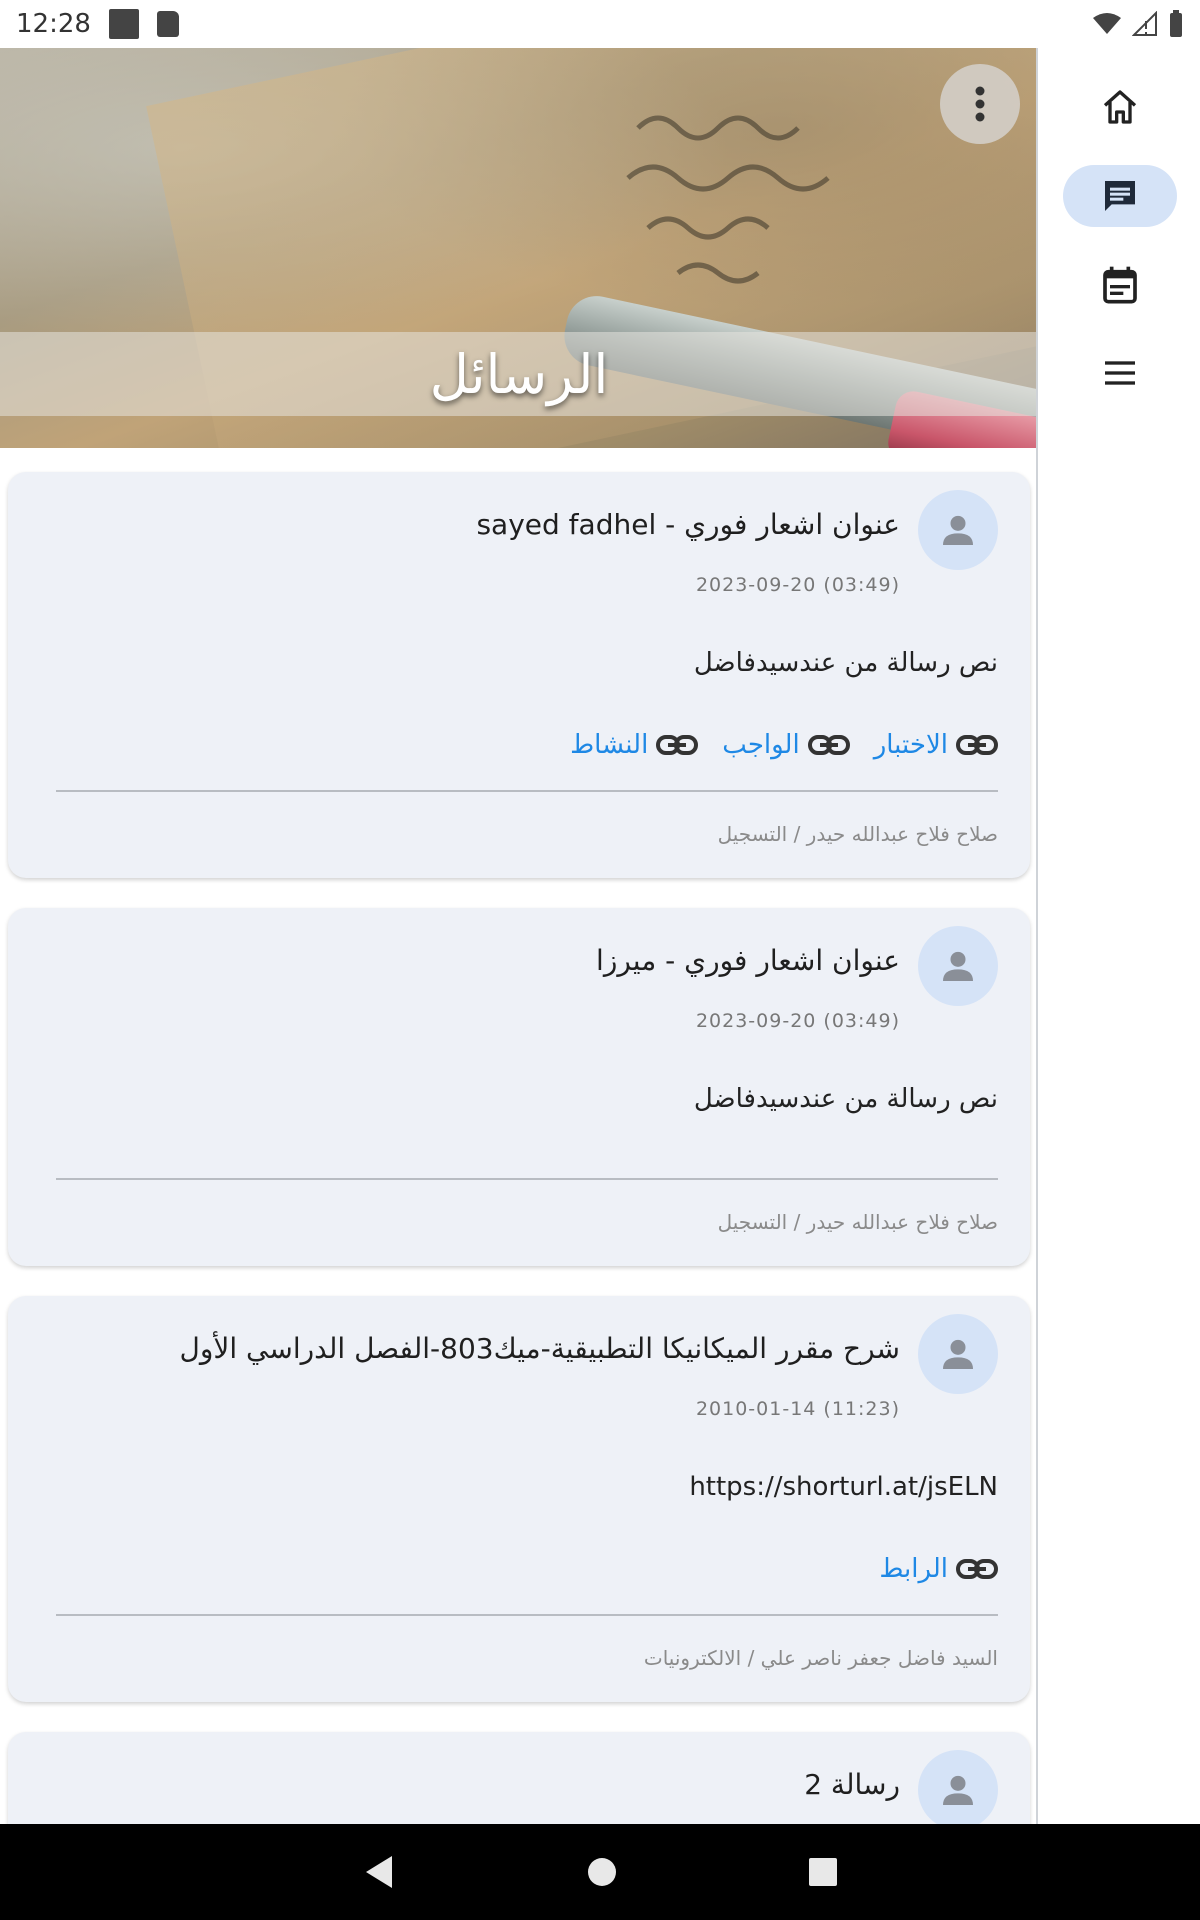 The height and width of the screenshot is (1920, 1200). I want to click on nav-home, so click(1120, 107).